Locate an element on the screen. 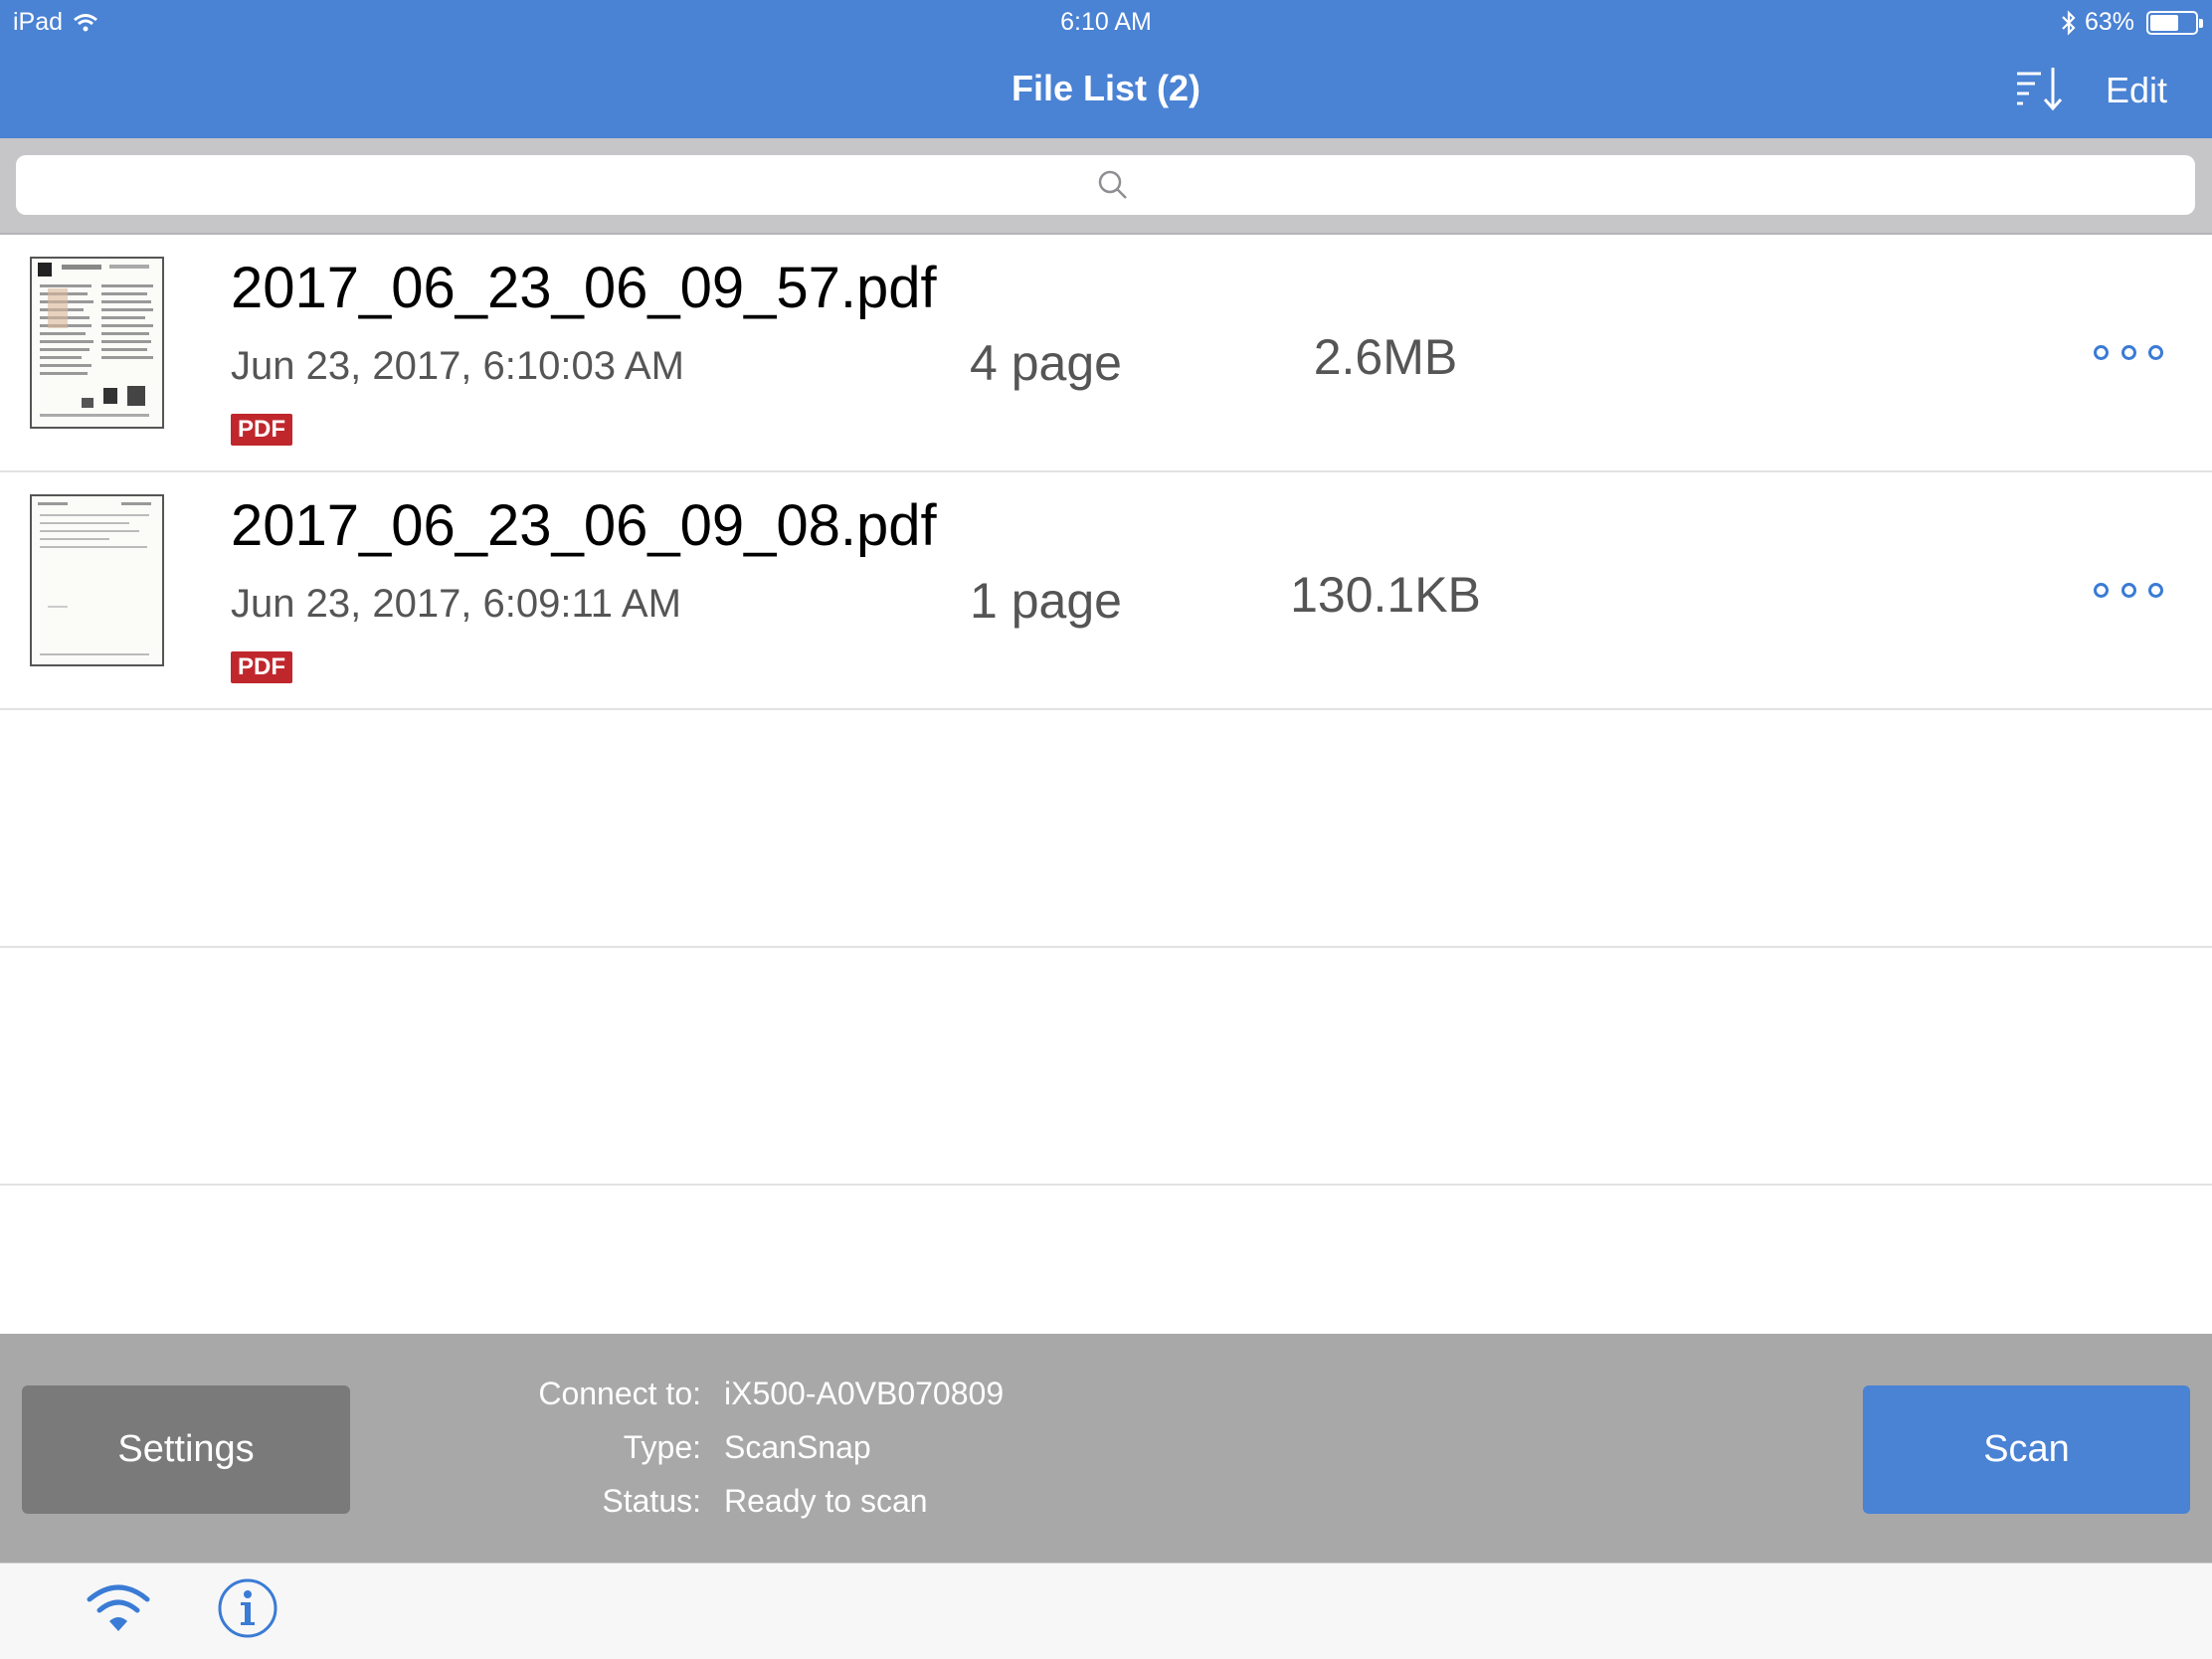 The image size is (2212, 1659). connect-label: Connect to: is located at coordinates (619, 1393).